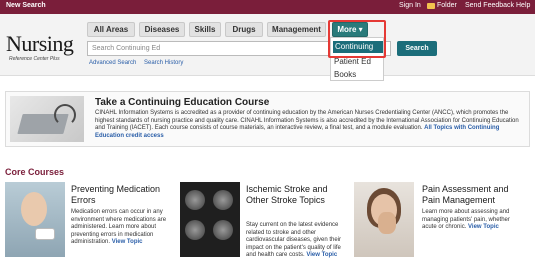 This screenshot has width=535, height=274. I want to click on tab-diseases: Diseases, so click(162, 29).